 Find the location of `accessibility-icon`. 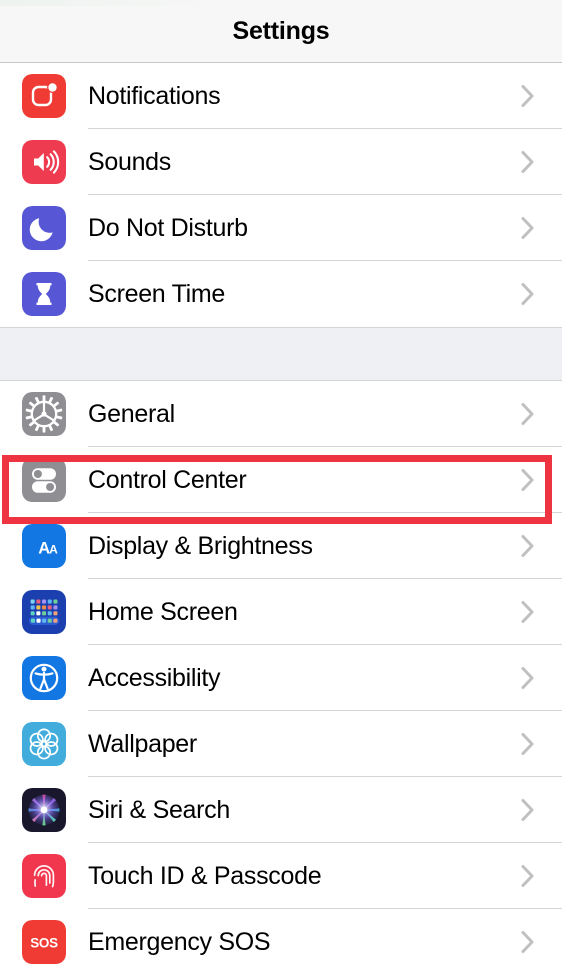

accessibility-icon is located at coordinates (44, 678).